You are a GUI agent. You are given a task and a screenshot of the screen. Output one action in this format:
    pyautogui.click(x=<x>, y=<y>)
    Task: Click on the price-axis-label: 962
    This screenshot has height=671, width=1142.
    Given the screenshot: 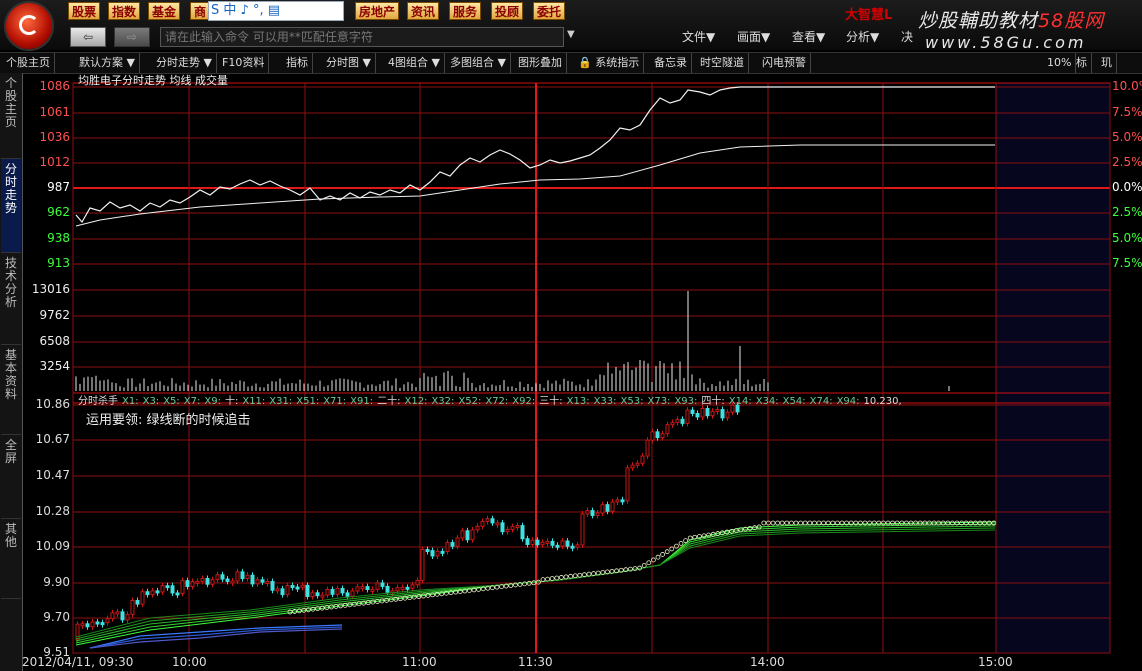 What is the action you would take?
    pyautogui.click(x=58, y=212)
    